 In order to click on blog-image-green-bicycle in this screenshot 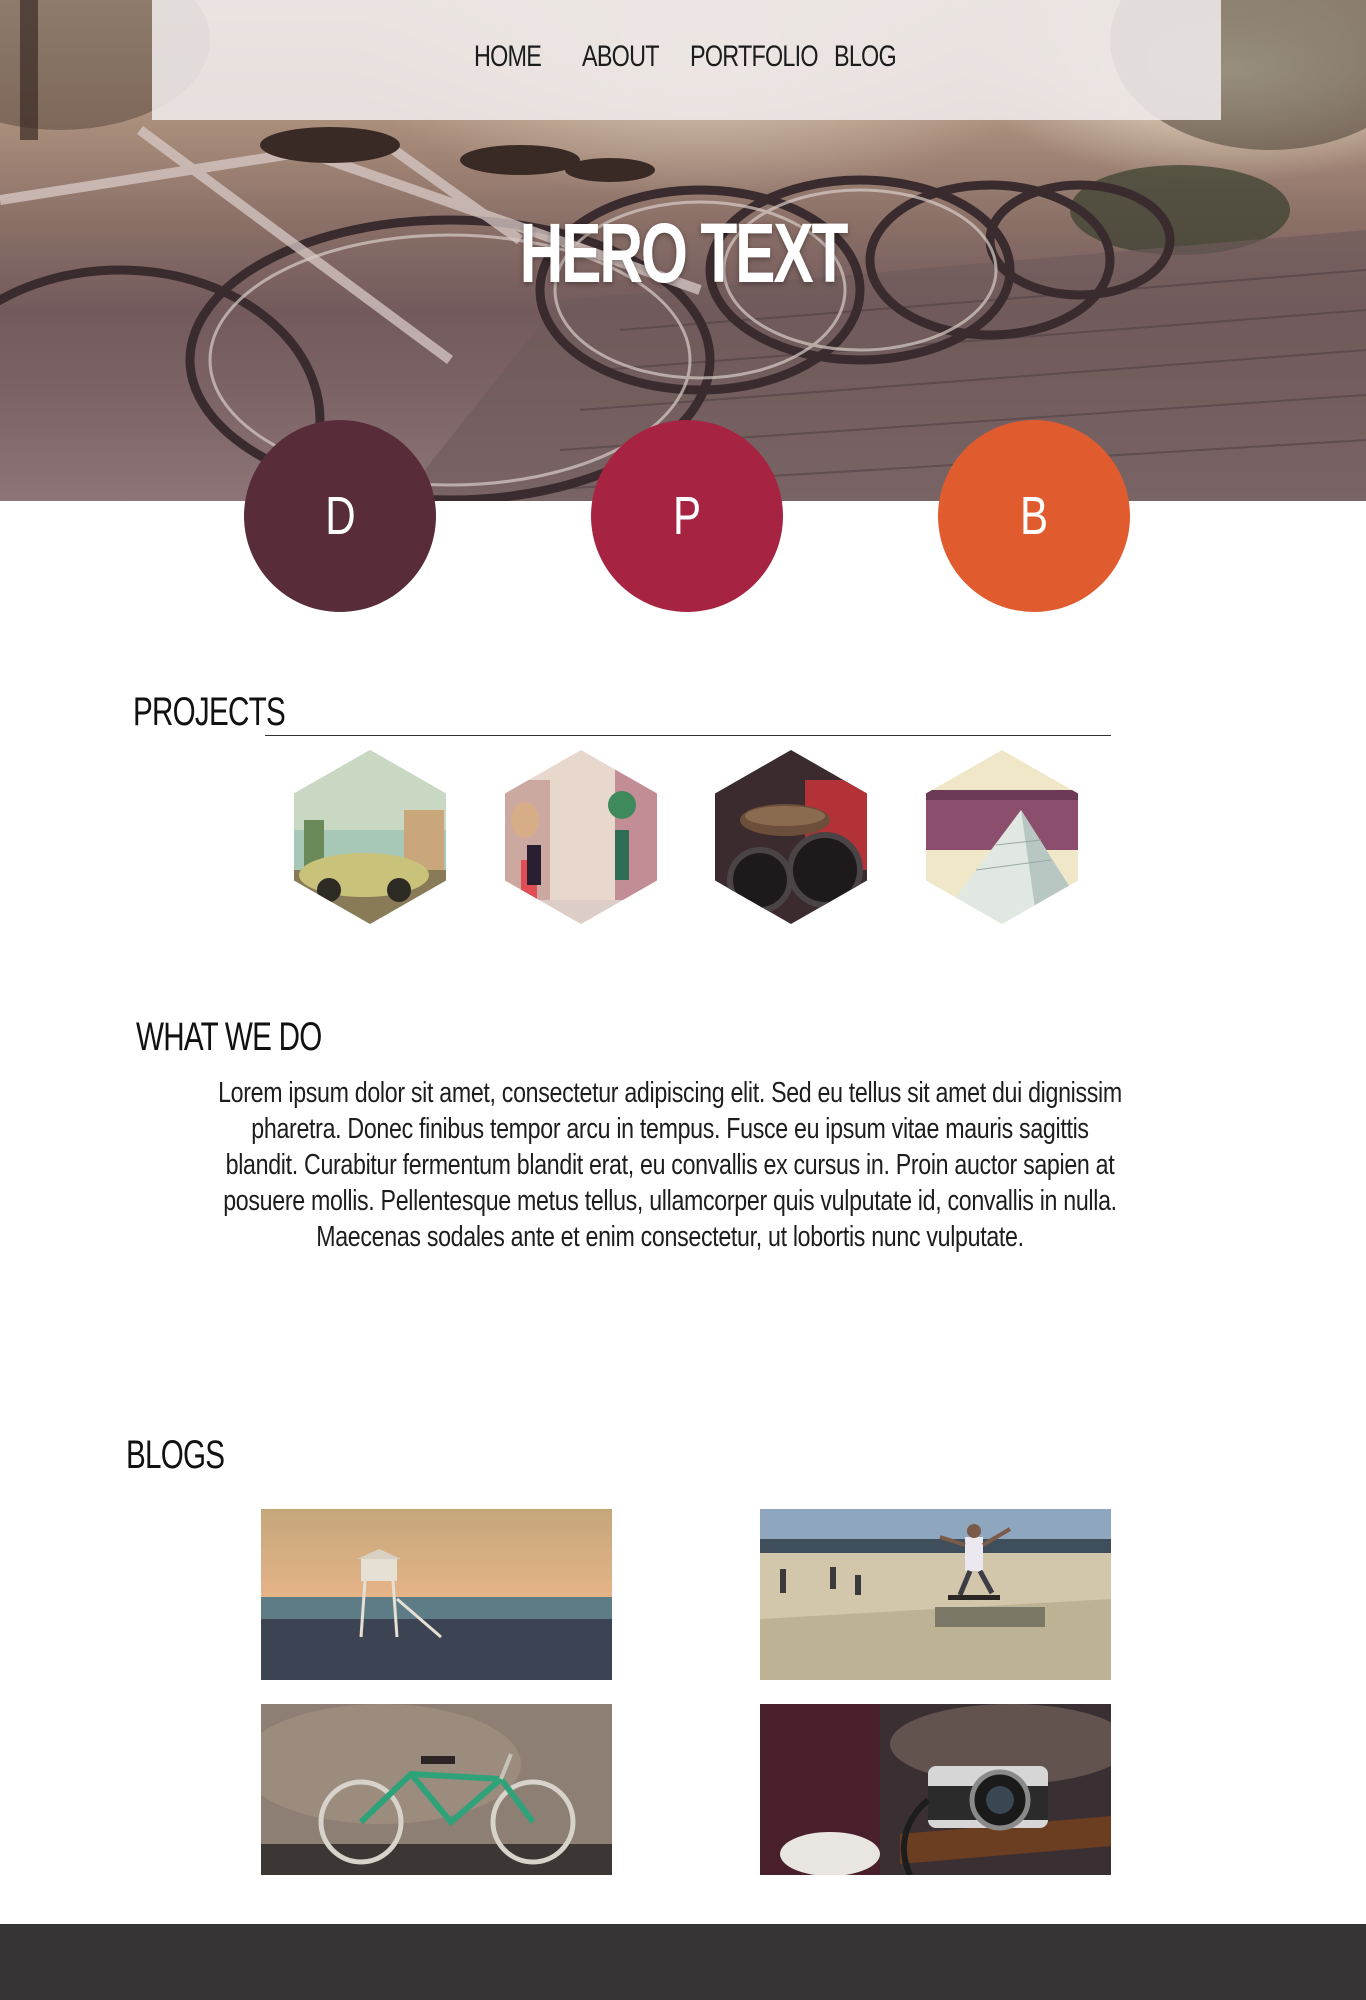, I will do `click(436, 1789)`.